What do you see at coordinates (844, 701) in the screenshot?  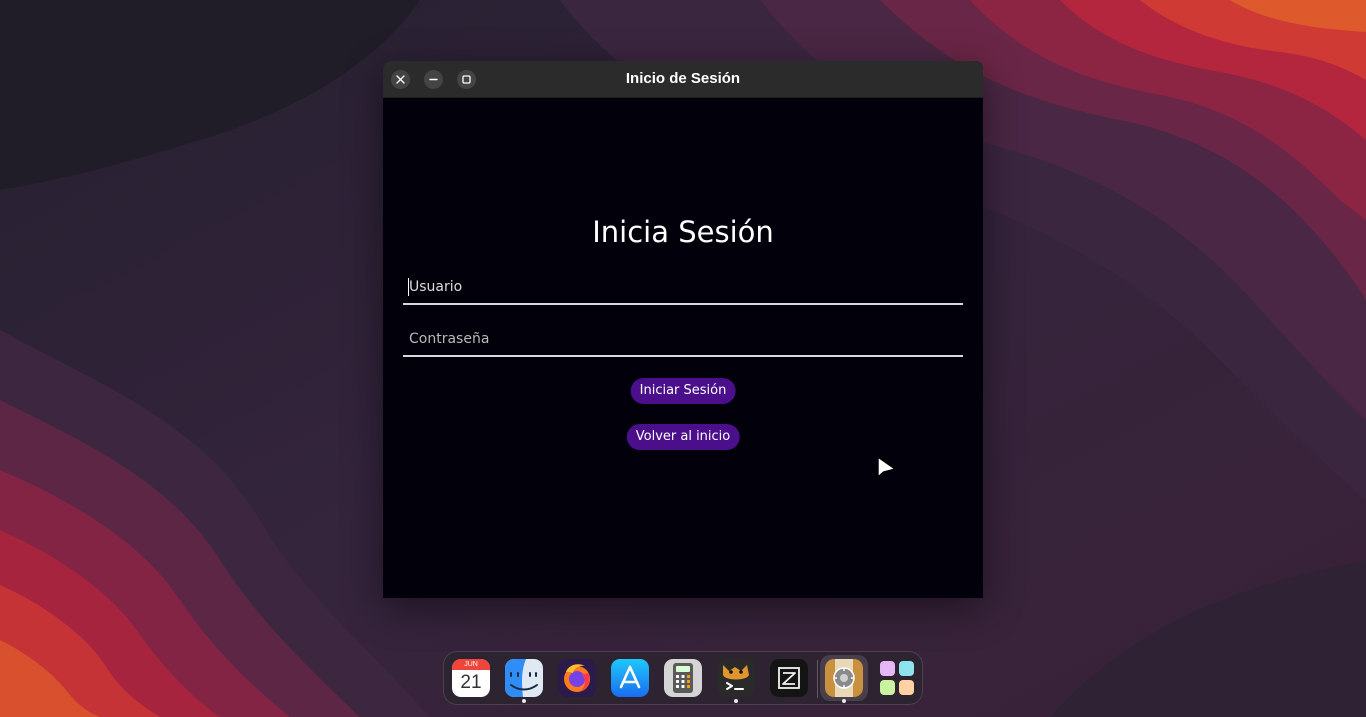 I see `settings-running-indicator` at bounding box center [844, 701].